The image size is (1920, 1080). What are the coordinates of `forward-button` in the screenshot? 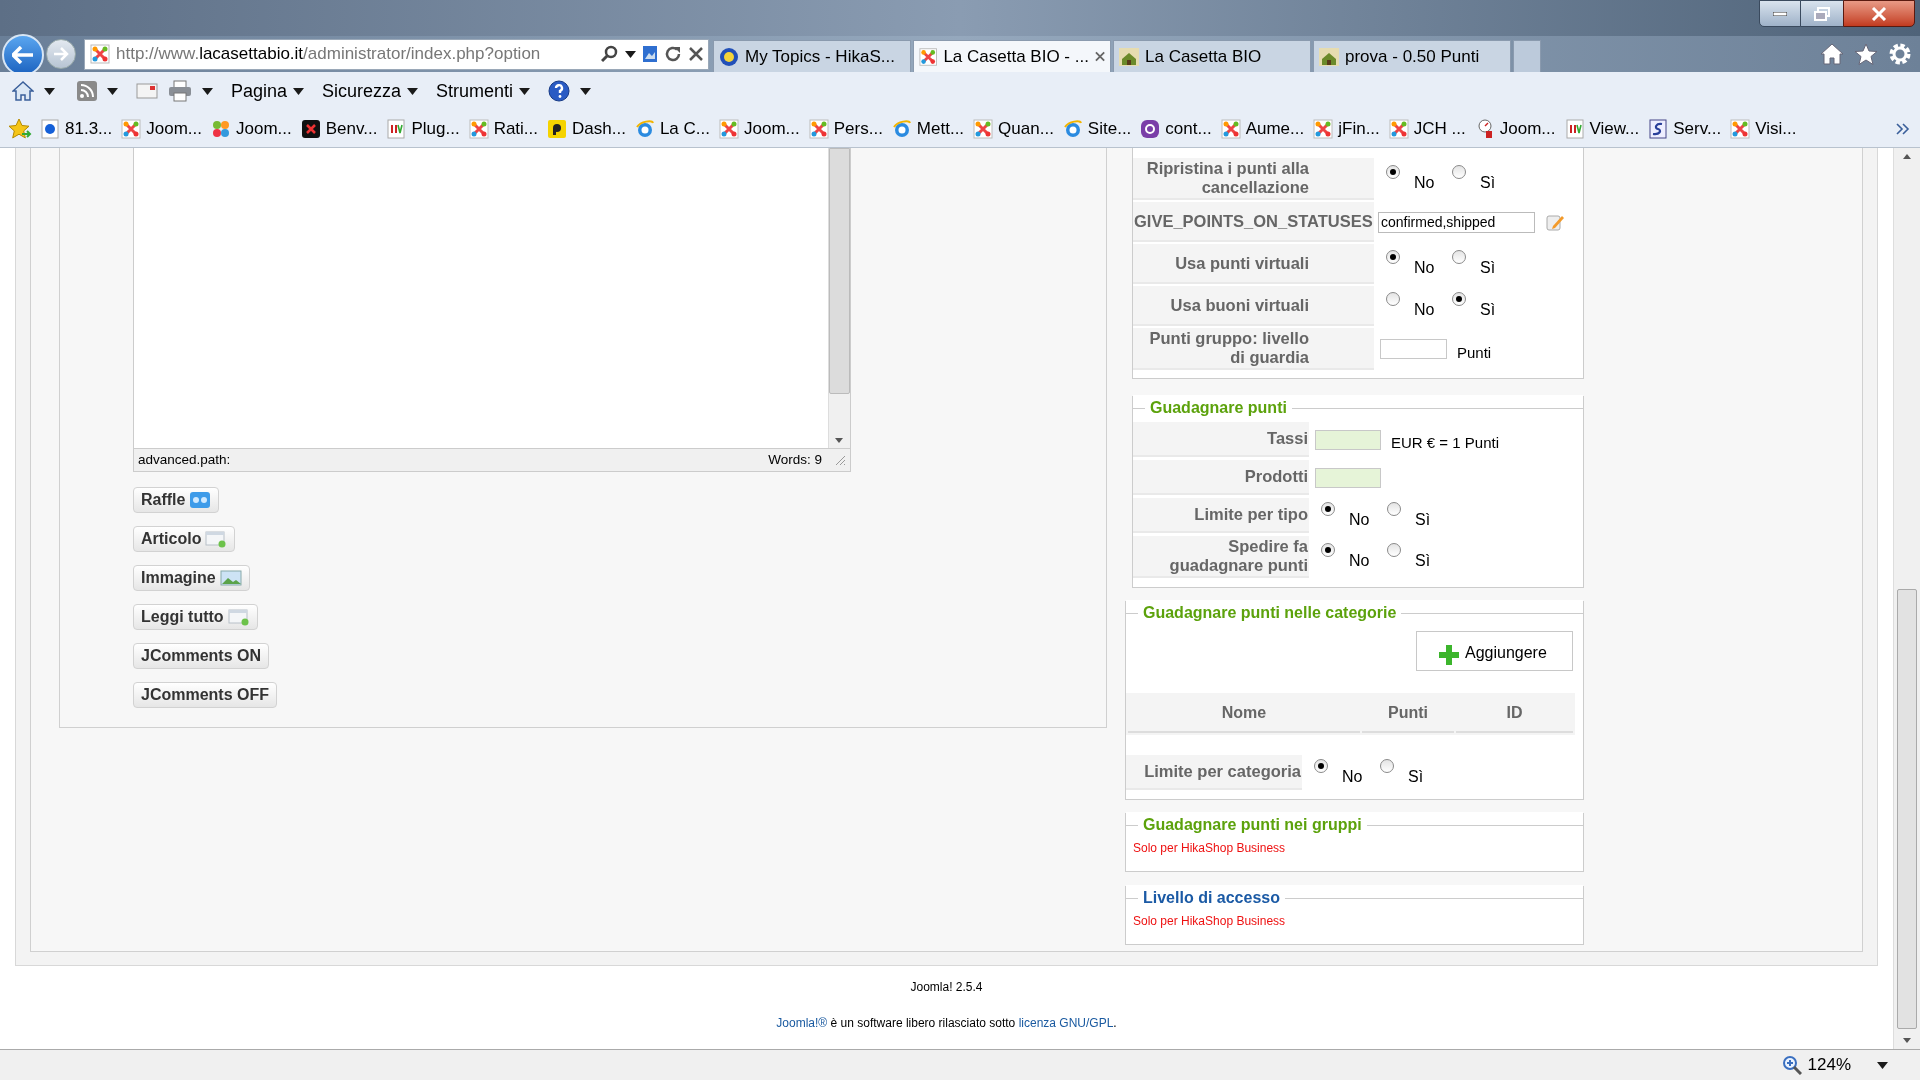 It's located at (61, 54).